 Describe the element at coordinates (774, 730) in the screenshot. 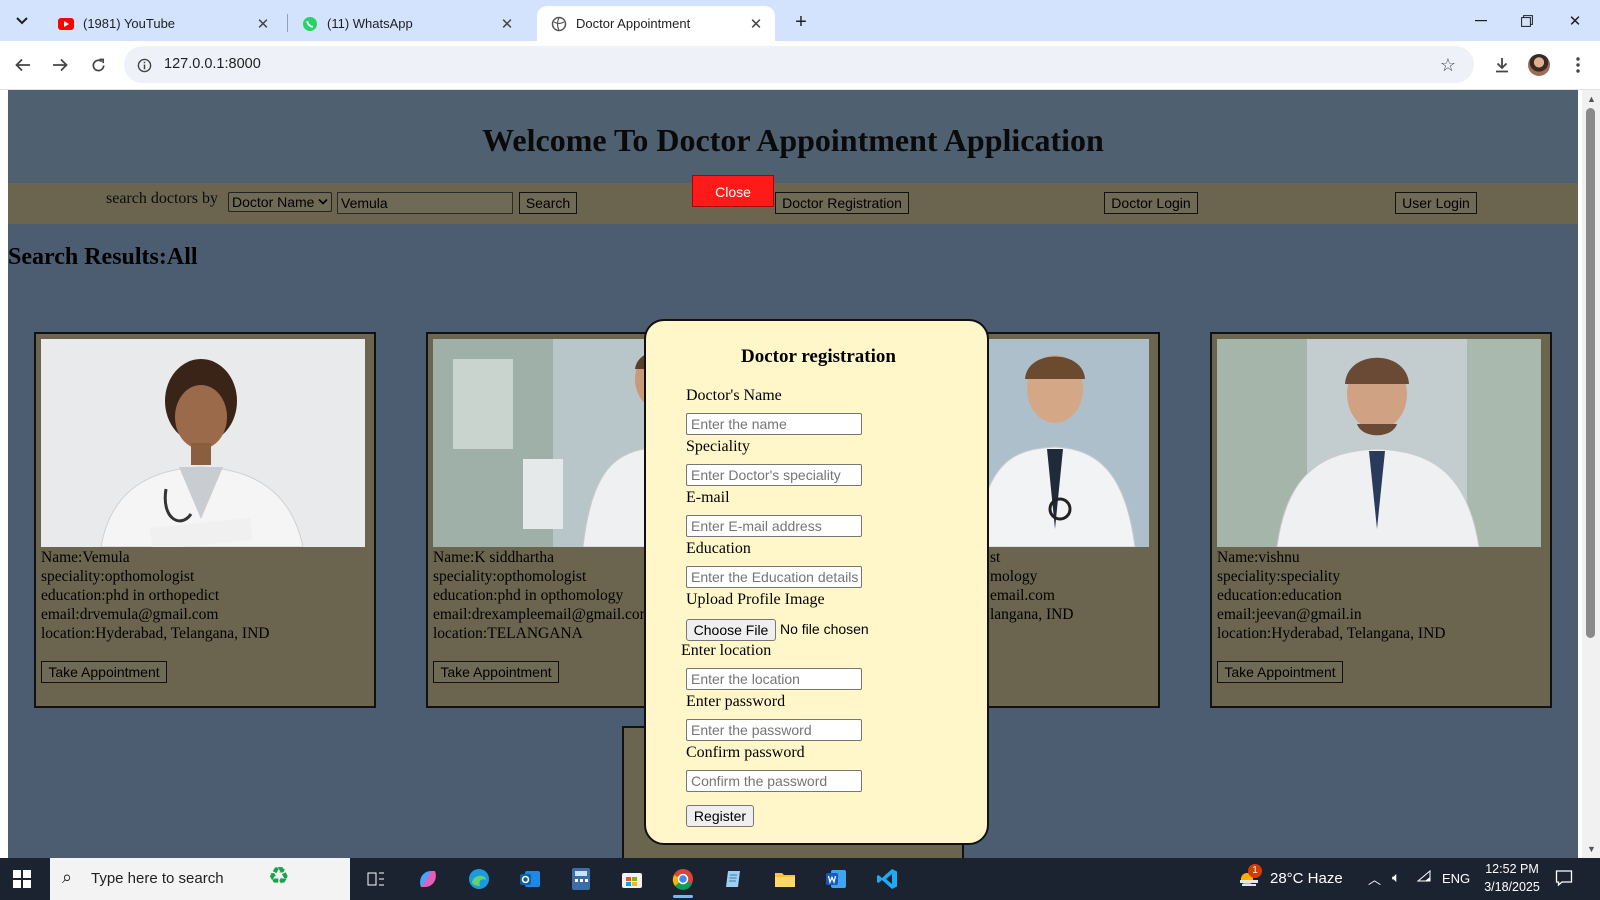

I see `password-field` at that location.